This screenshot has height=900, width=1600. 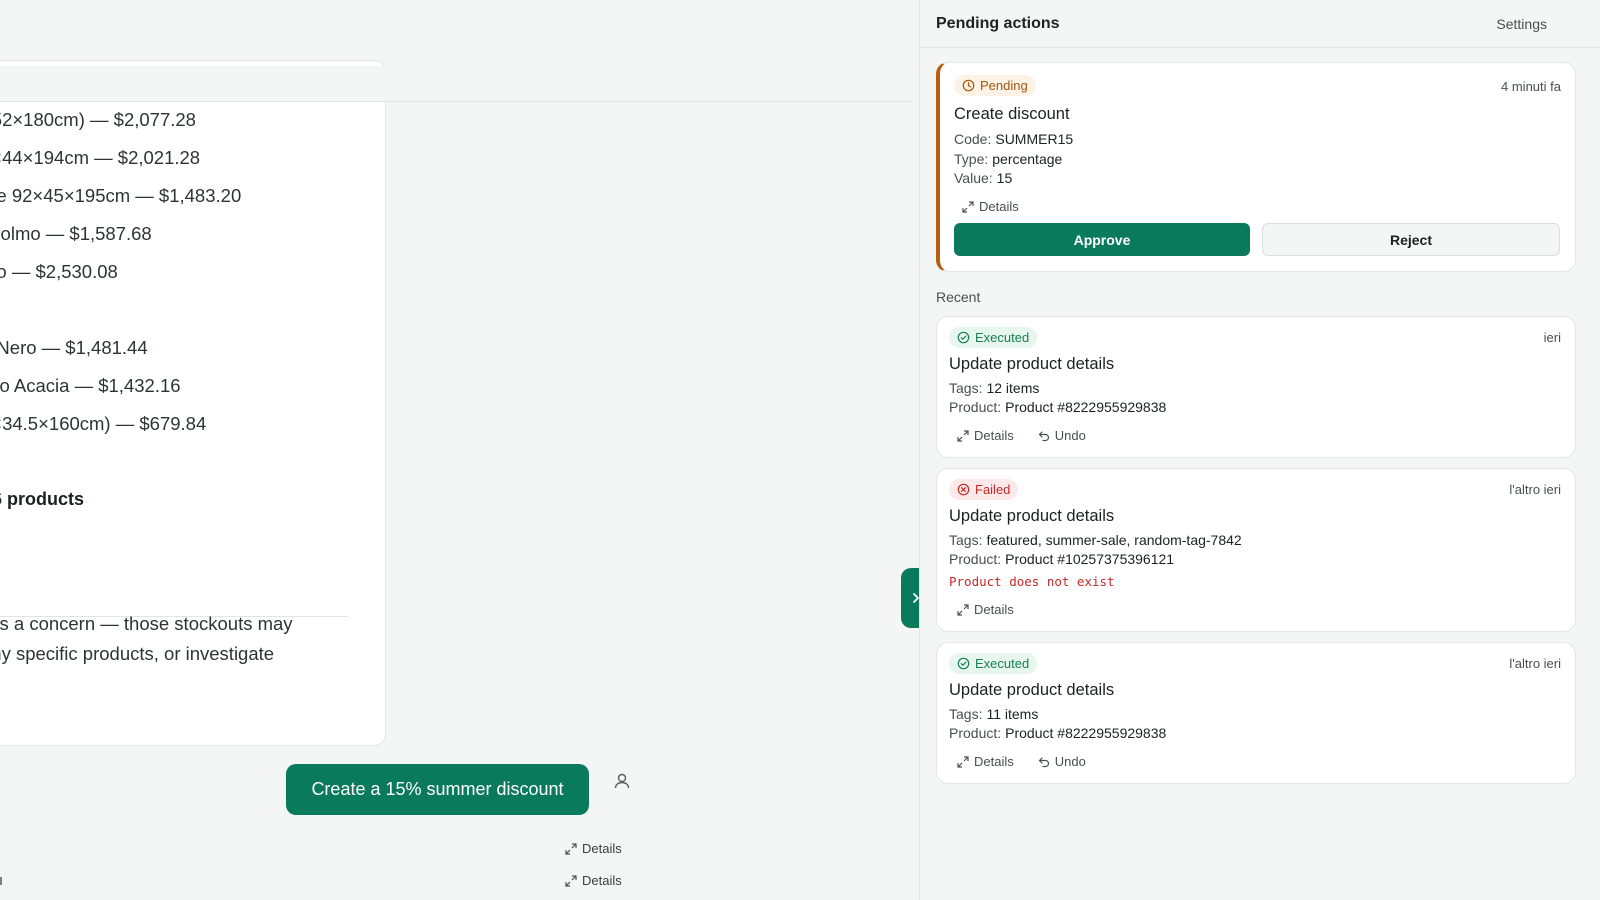 What do you see at coordinates (622, 781) in the screenshot?
I see `user-icon` at bounding box center [622, 781].